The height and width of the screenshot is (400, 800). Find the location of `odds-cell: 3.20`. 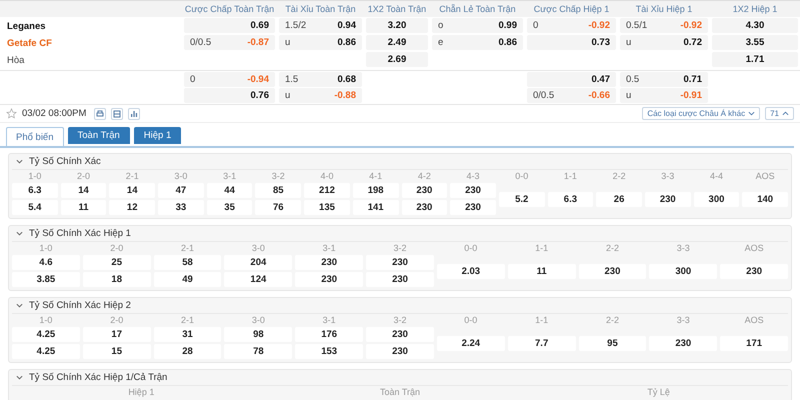

odds-cell: 3.20 is located at coordinates (397, 25).